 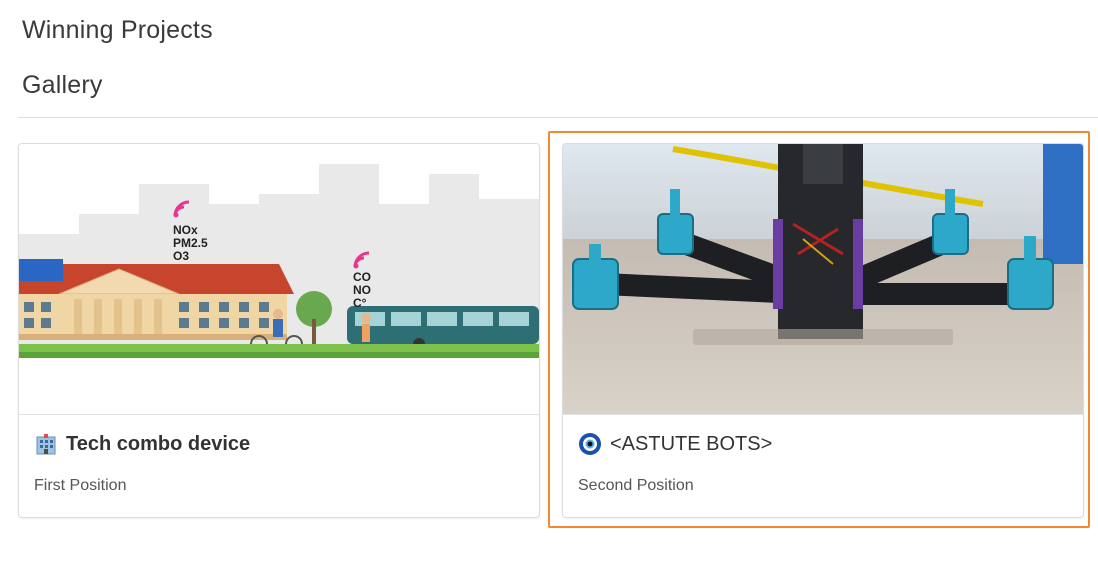 I want to click on label-nox: NOx, so click(x=185, y=230).